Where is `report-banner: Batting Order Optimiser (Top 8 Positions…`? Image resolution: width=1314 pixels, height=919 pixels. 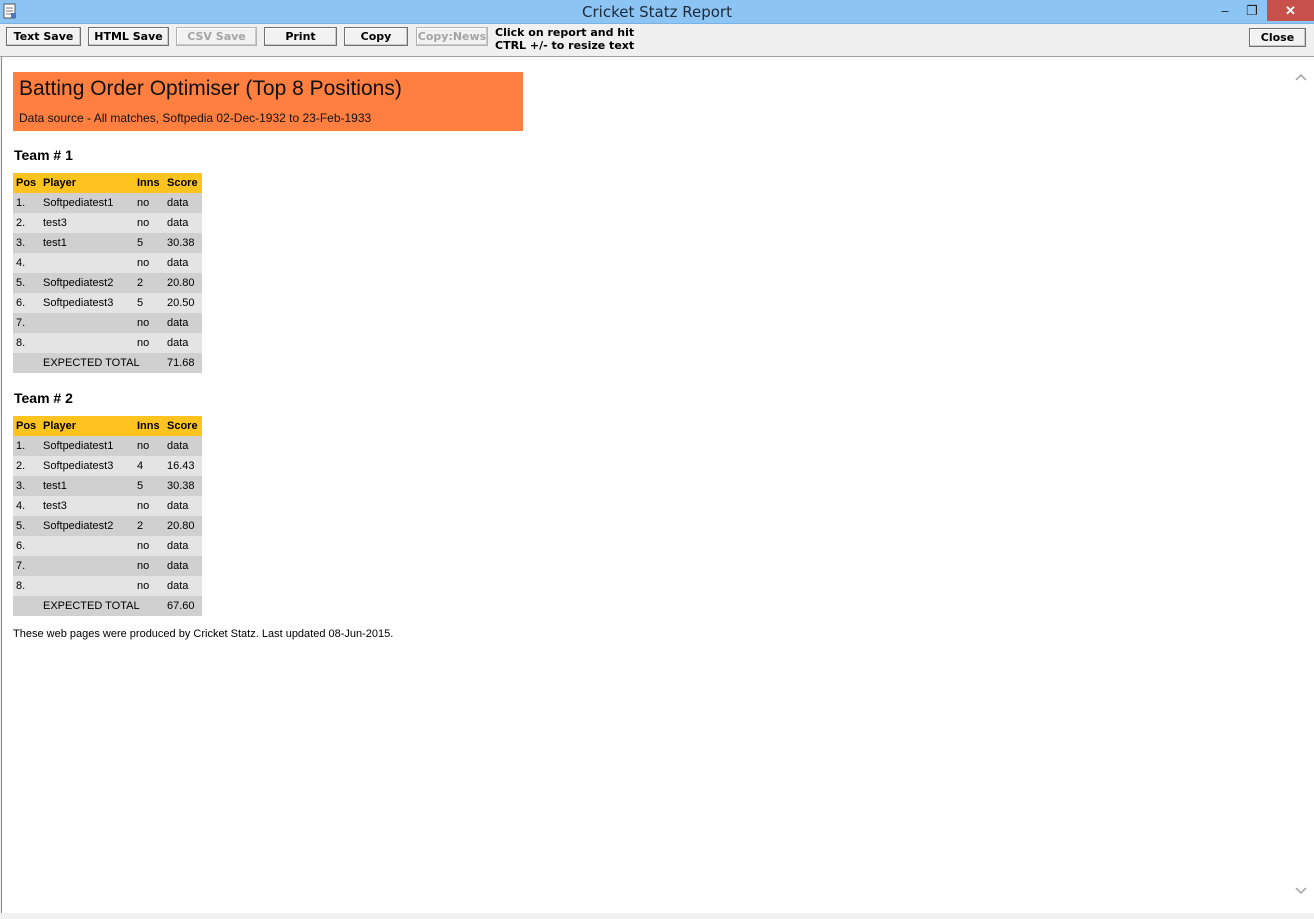
report-banner: Batting Order Optimiser (Top 8 Positions… is located at coordinates (268, 101).